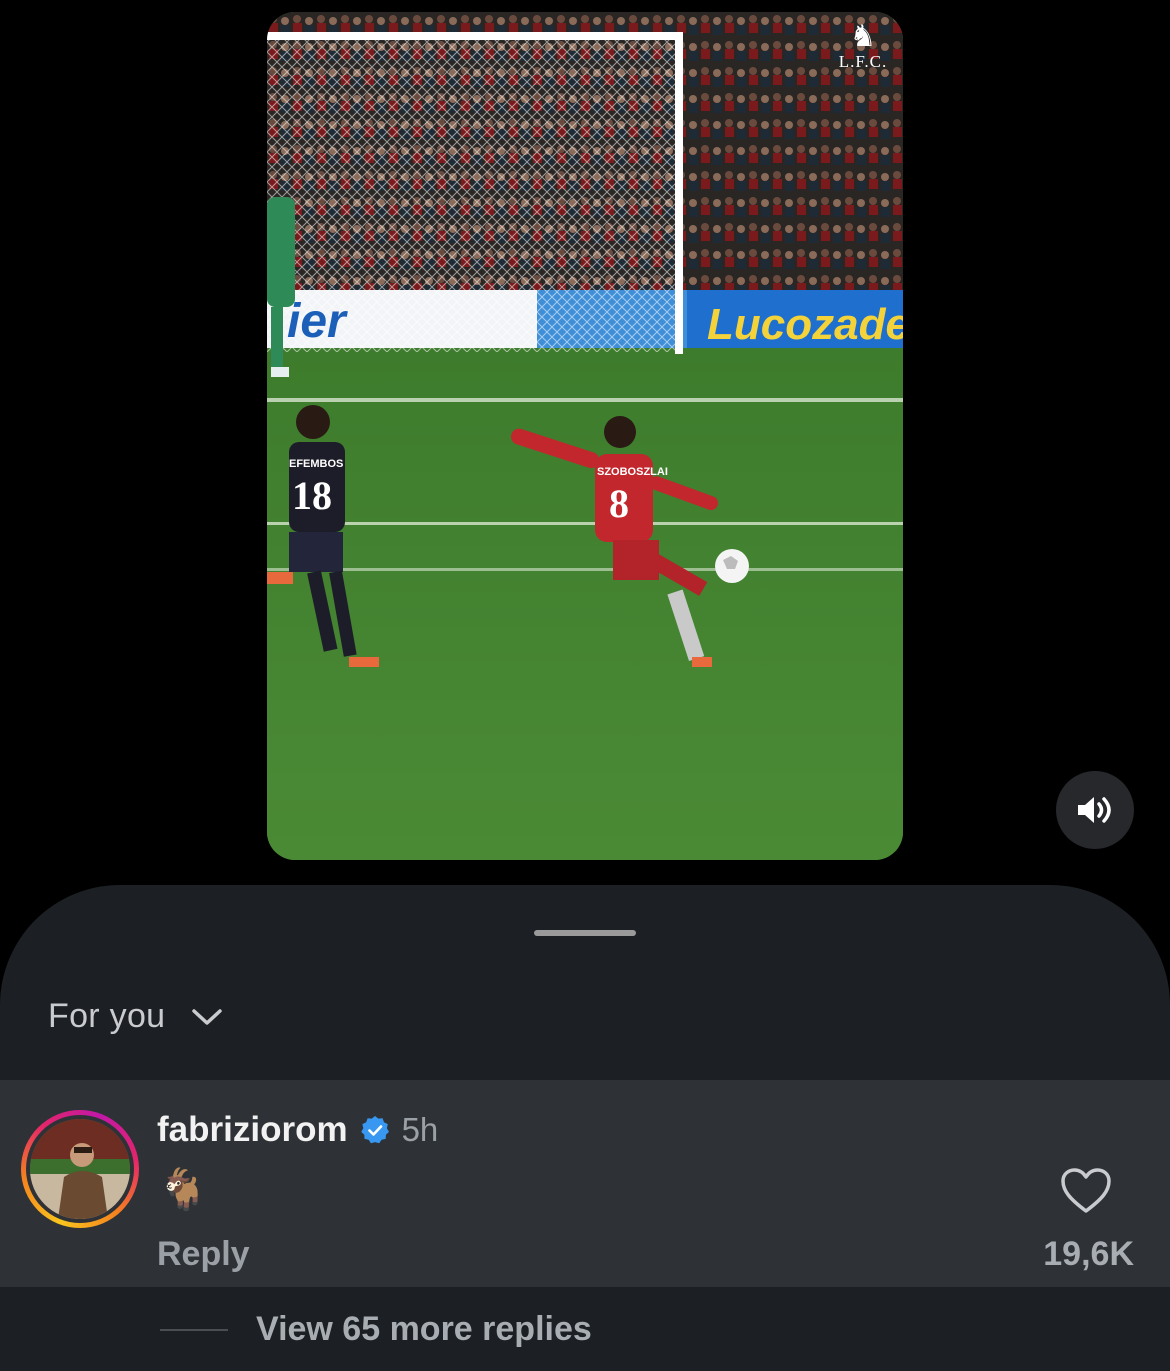 The width and height of the screenshot is (1170, 1371). What do you see at coordinates (632, 472) in the screenshot?
I see `player-right-name: SZOBOSZLAI` at bounding box center [632, 472].